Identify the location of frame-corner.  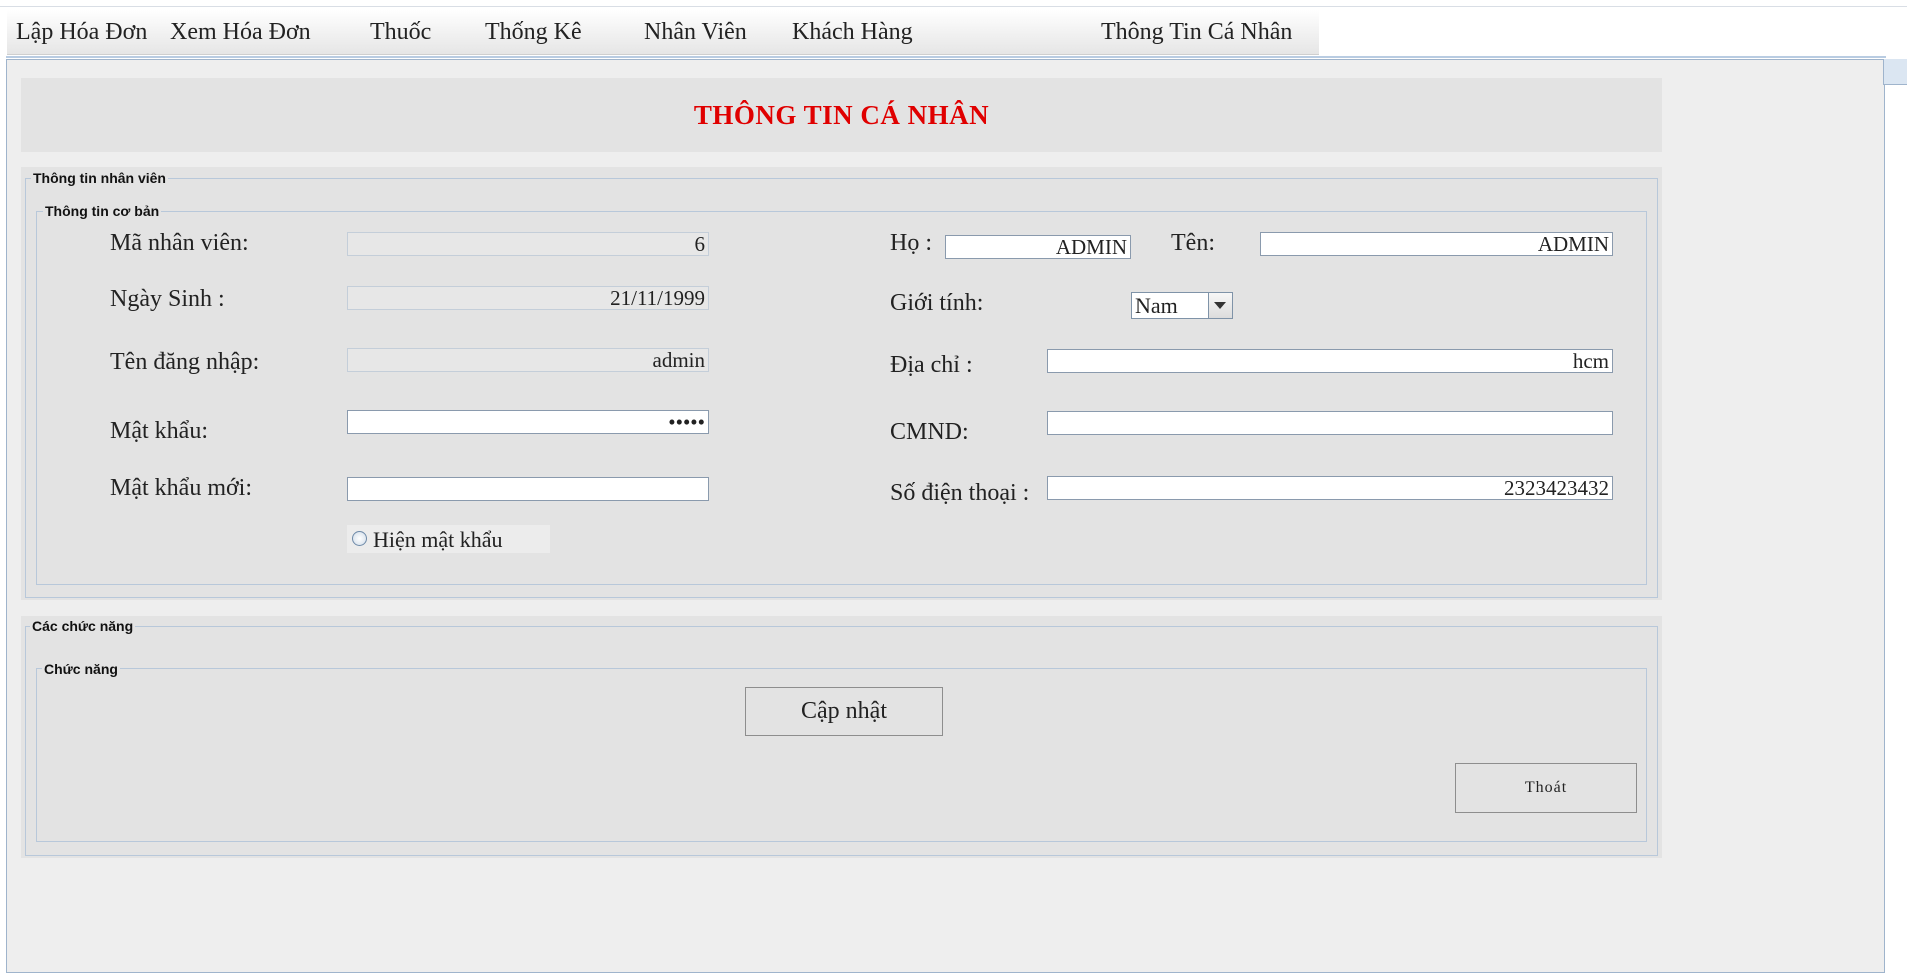
(1895, 72).